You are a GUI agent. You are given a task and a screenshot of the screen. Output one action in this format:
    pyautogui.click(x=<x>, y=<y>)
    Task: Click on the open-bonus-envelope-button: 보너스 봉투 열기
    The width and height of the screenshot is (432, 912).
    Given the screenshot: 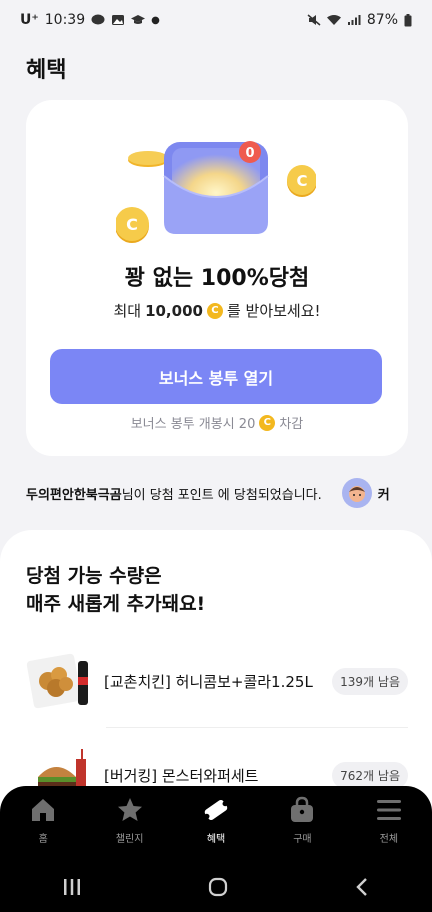 What is the action you would take?
    pyautogui.click(x=216, y=376)
    